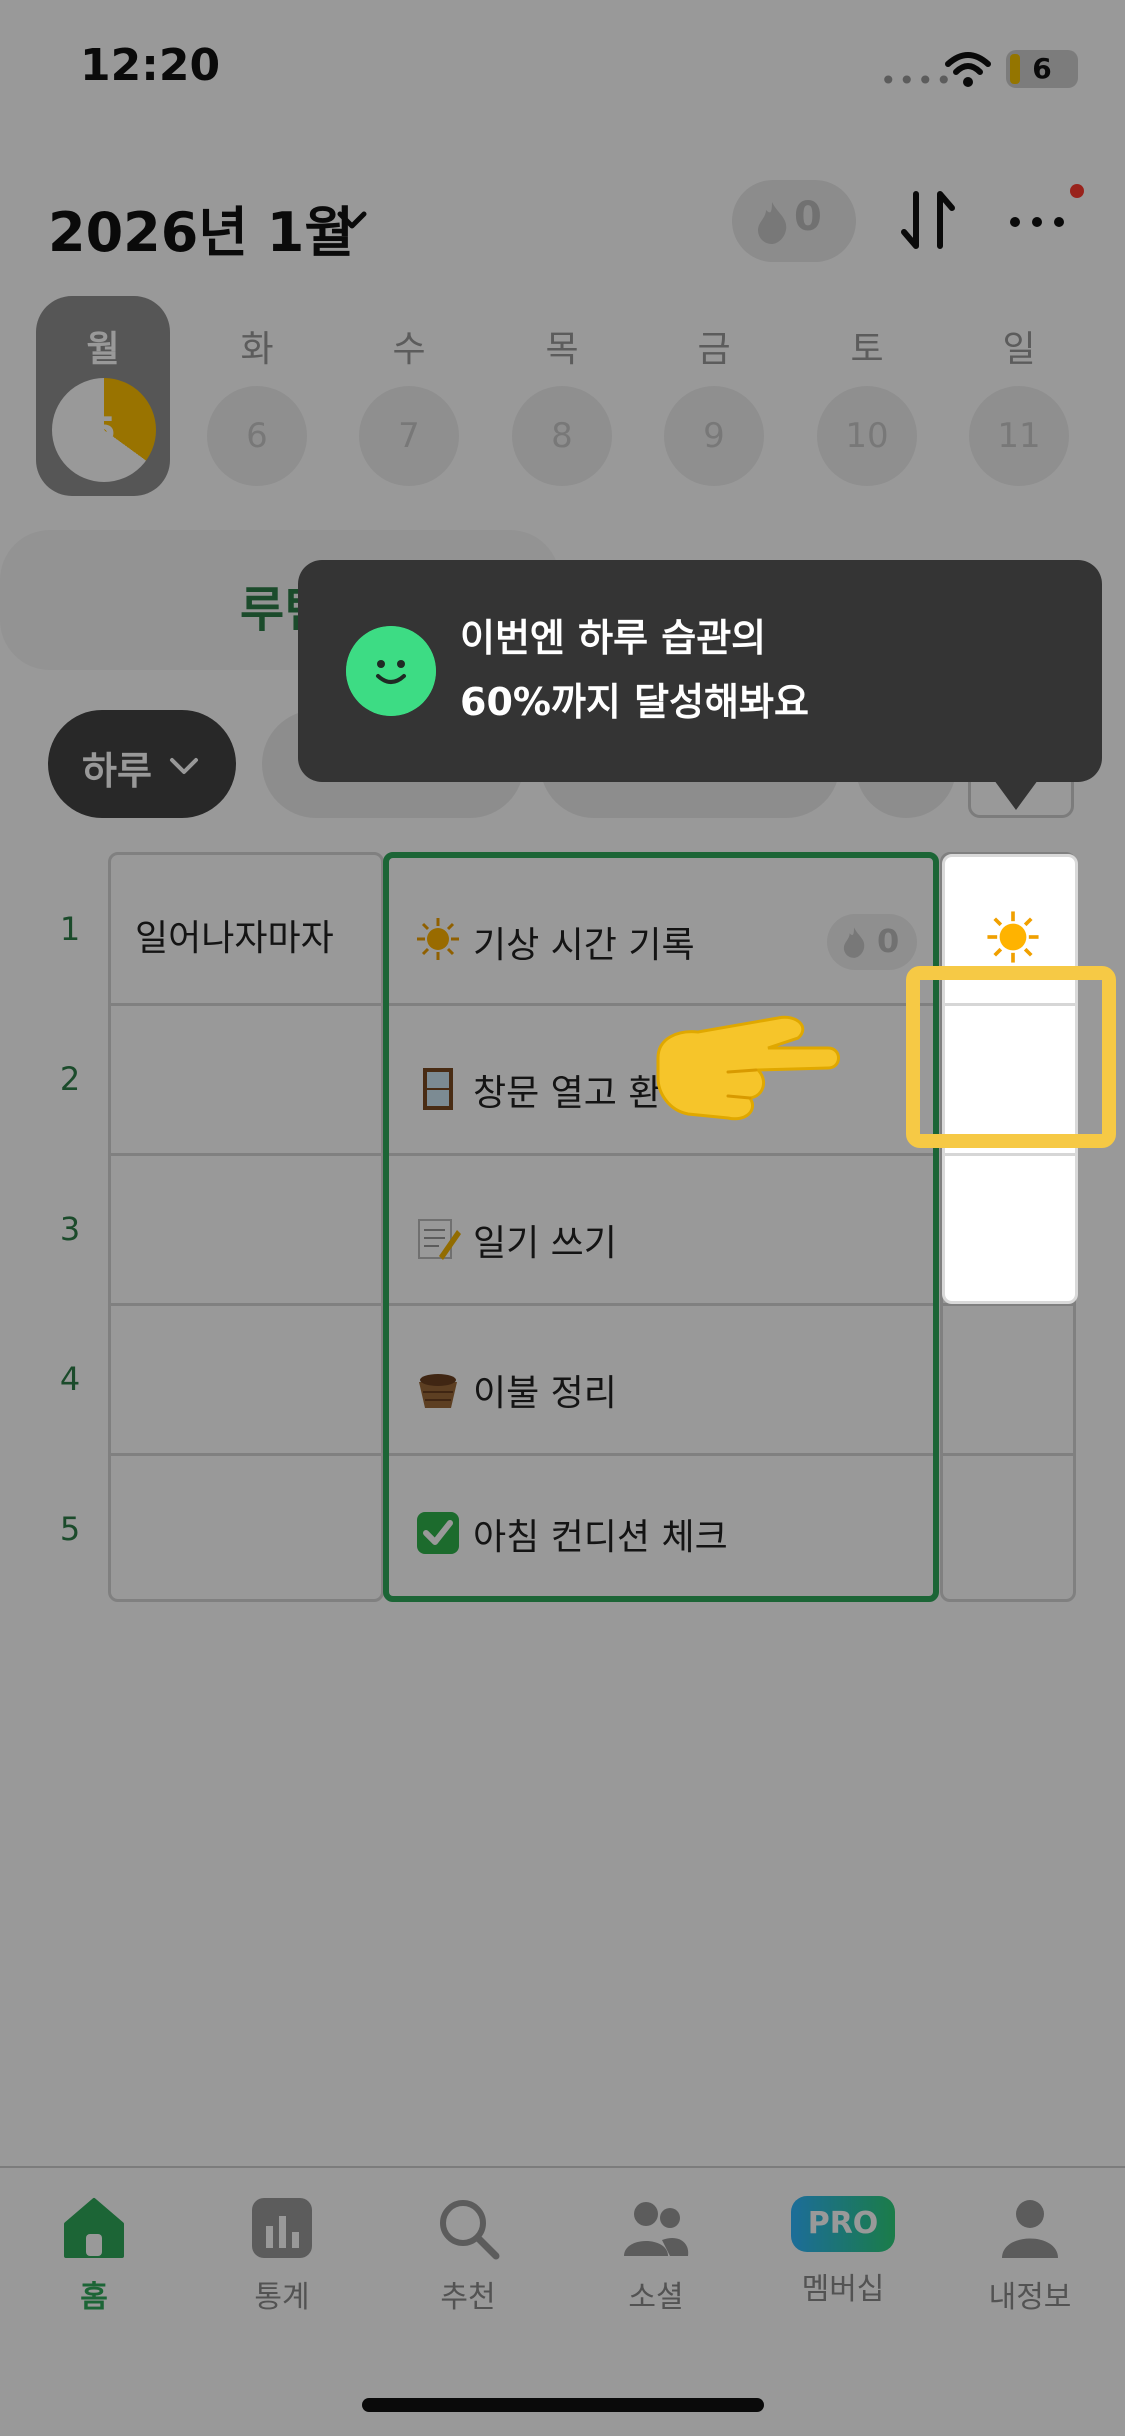  Describe the element at coordinates (1016, 795) in the screenshot. I see `tooltip-arrow` at that location.